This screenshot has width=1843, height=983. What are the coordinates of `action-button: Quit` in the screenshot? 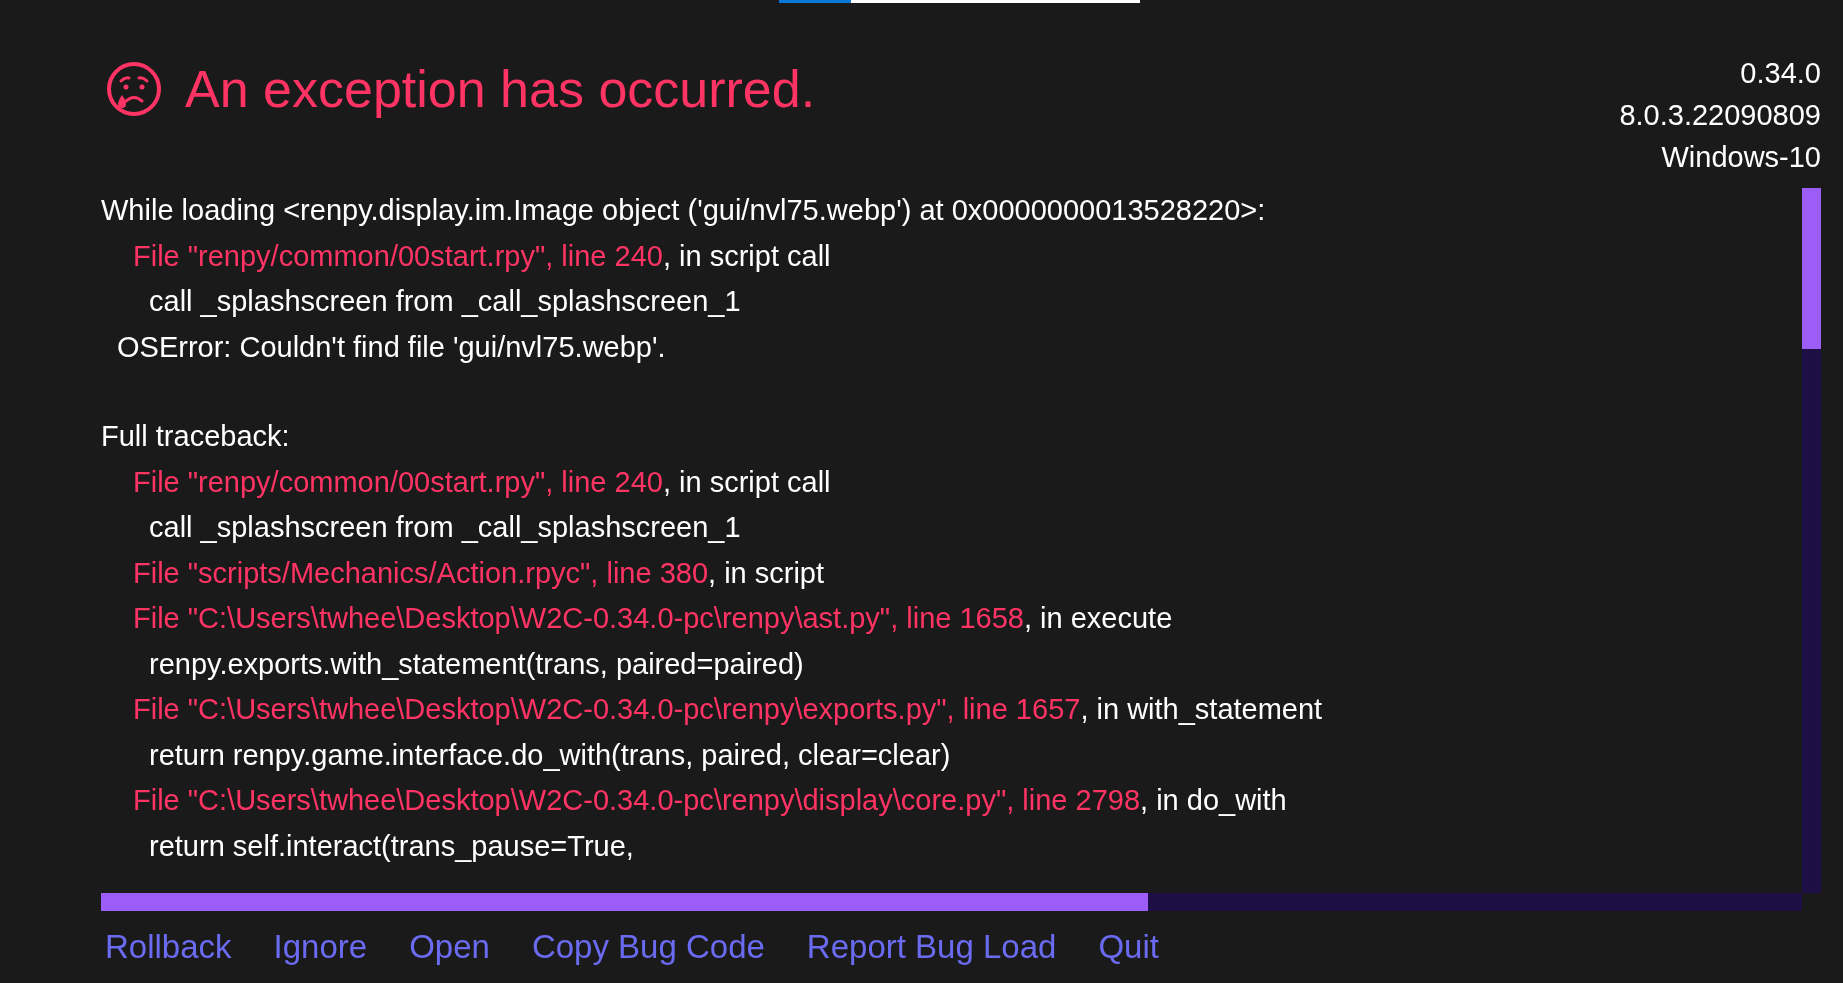 It's located at (1128, 947).